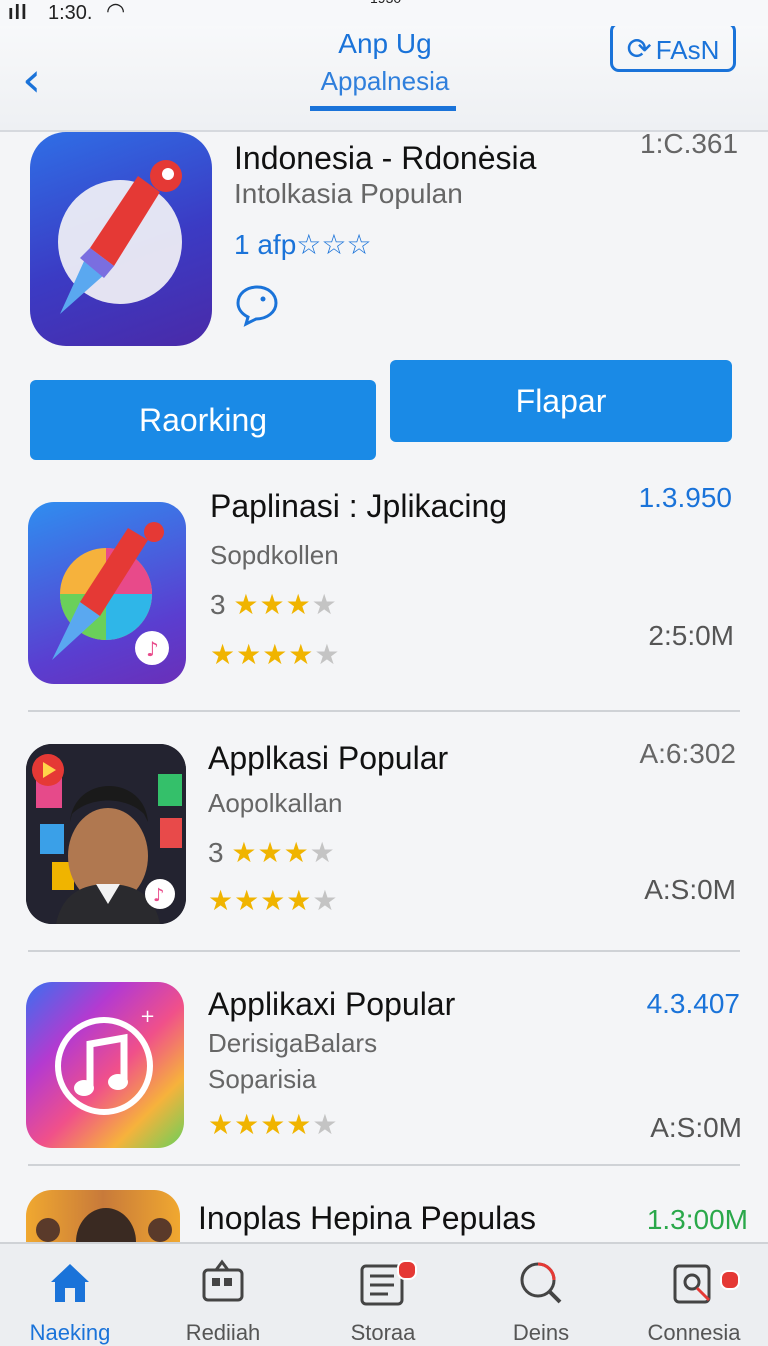 The width and height of the screenshot is (768, 1346). Describe the element at coordinates (385, 158) in the screenshot. I see `hero-app-name: Indonesia - Rdonėsia` at that location.